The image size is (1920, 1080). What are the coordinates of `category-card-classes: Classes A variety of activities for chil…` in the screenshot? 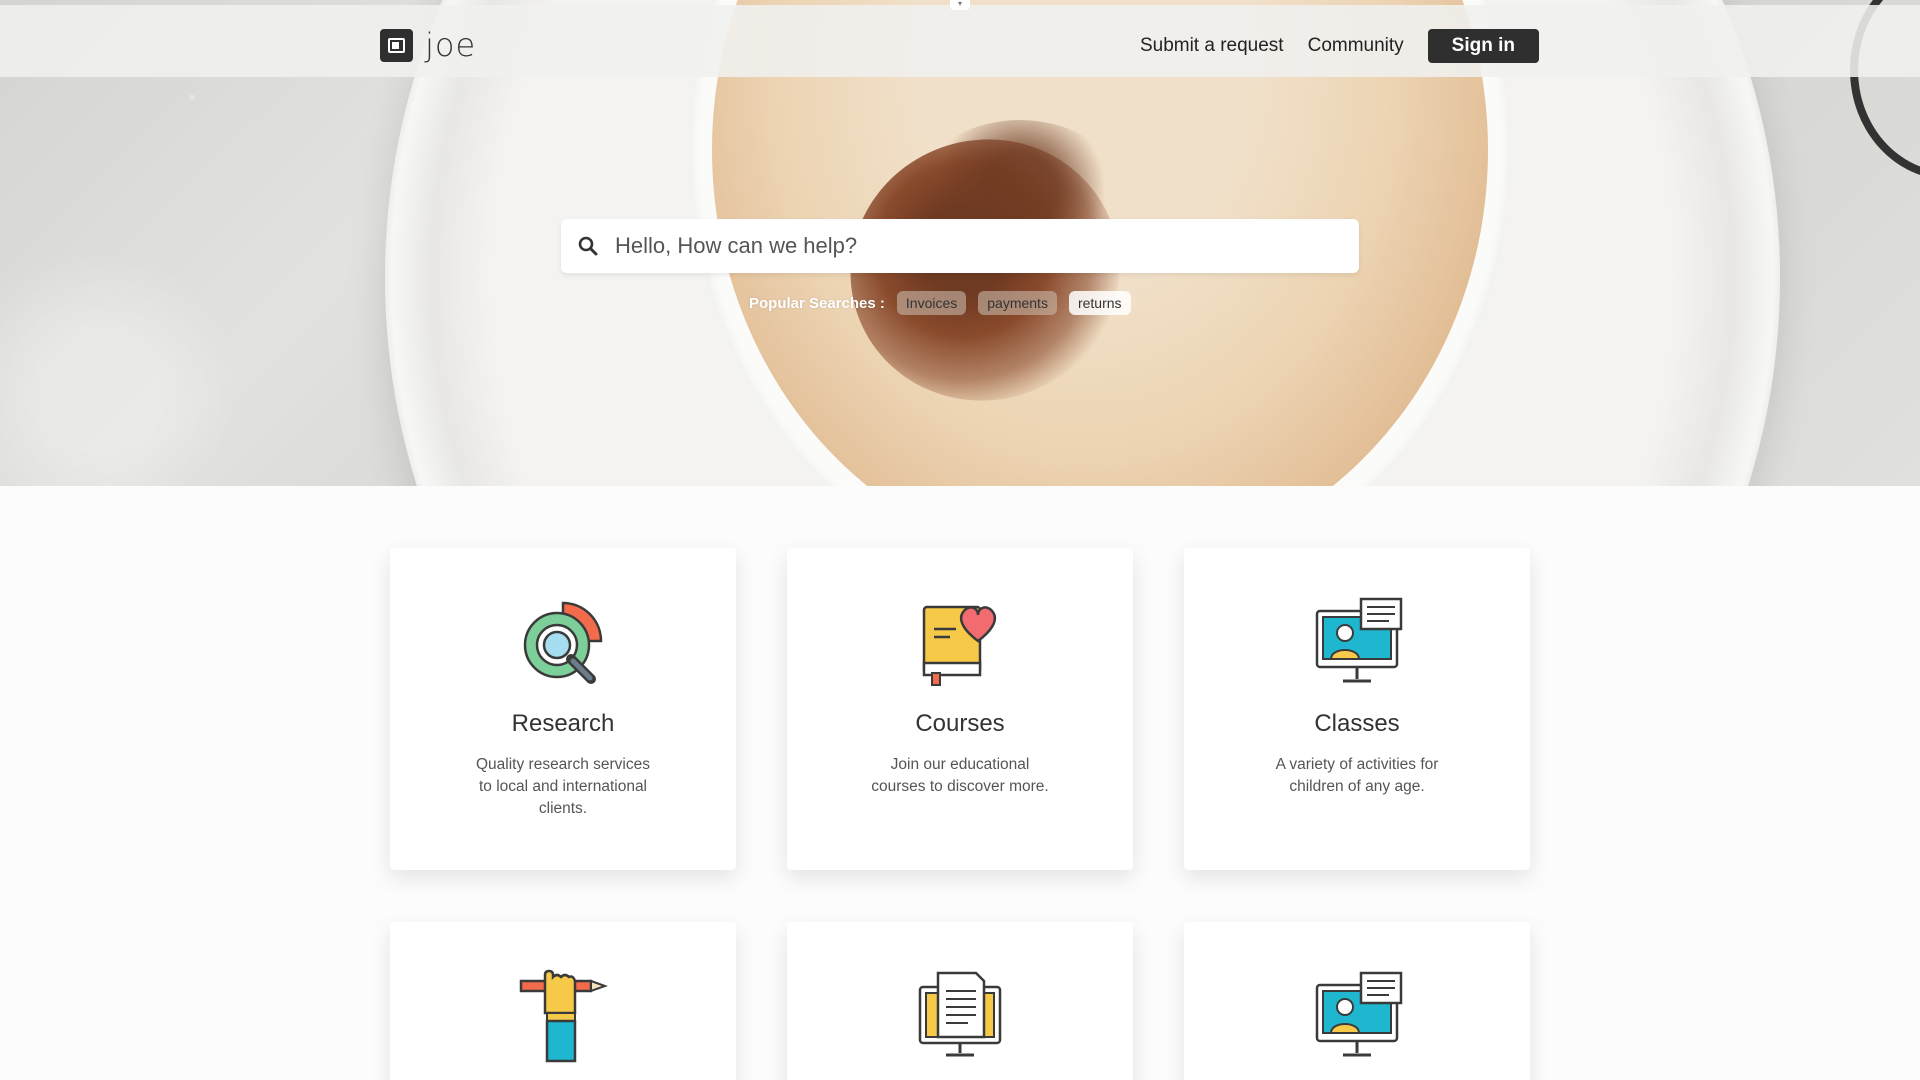 It's located at (1357, 709).